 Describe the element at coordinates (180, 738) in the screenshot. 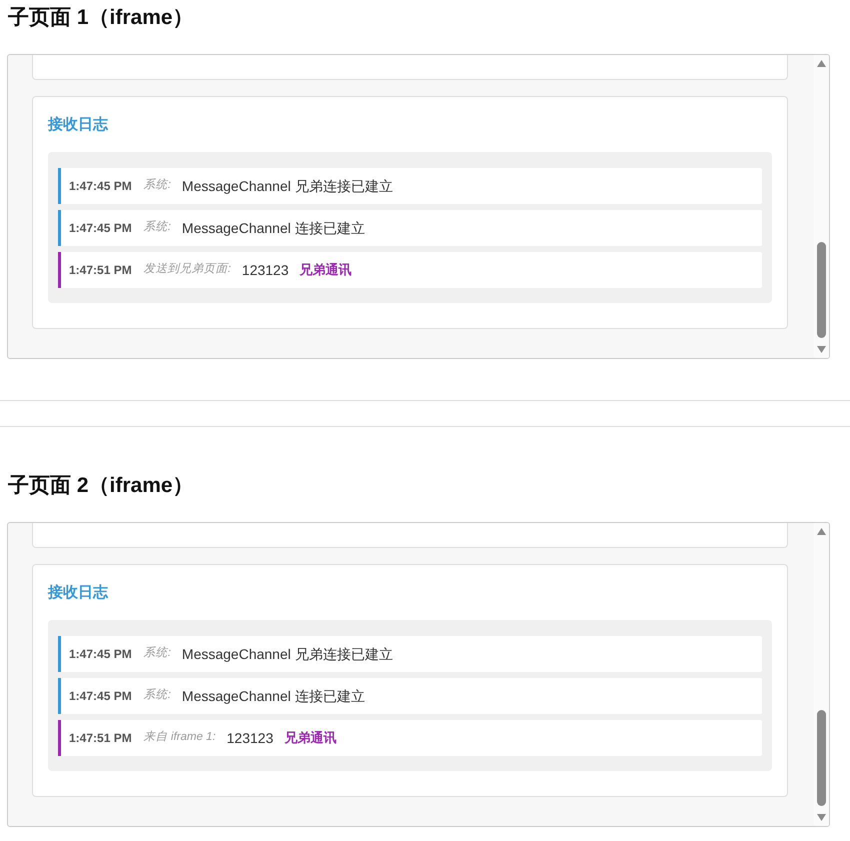

I see `log-source: 来自 iframe 1:` at that location.